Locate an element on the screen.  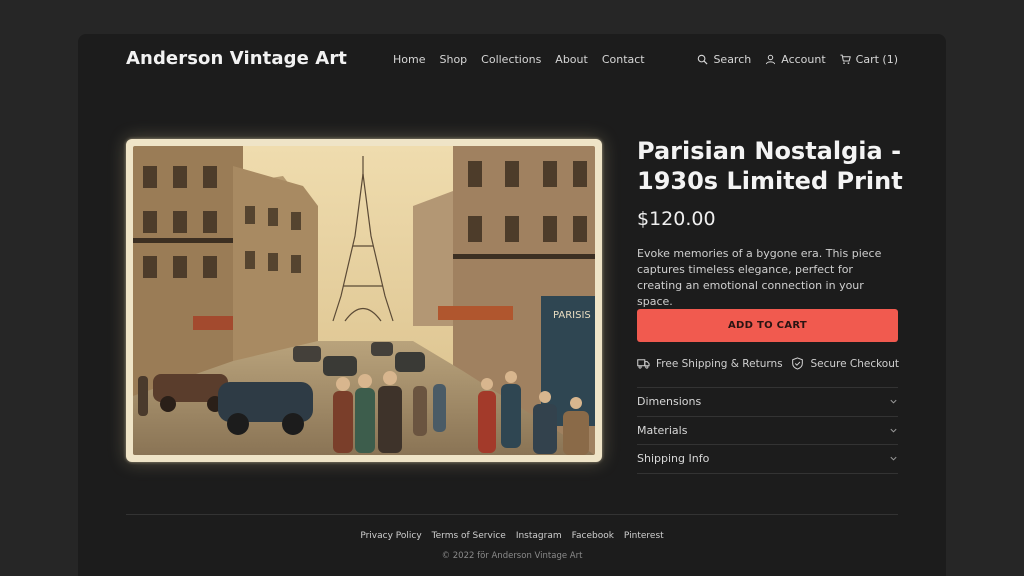
perk-free-shipping: Free Shipping & Returns is located at coordinates (710, 363).